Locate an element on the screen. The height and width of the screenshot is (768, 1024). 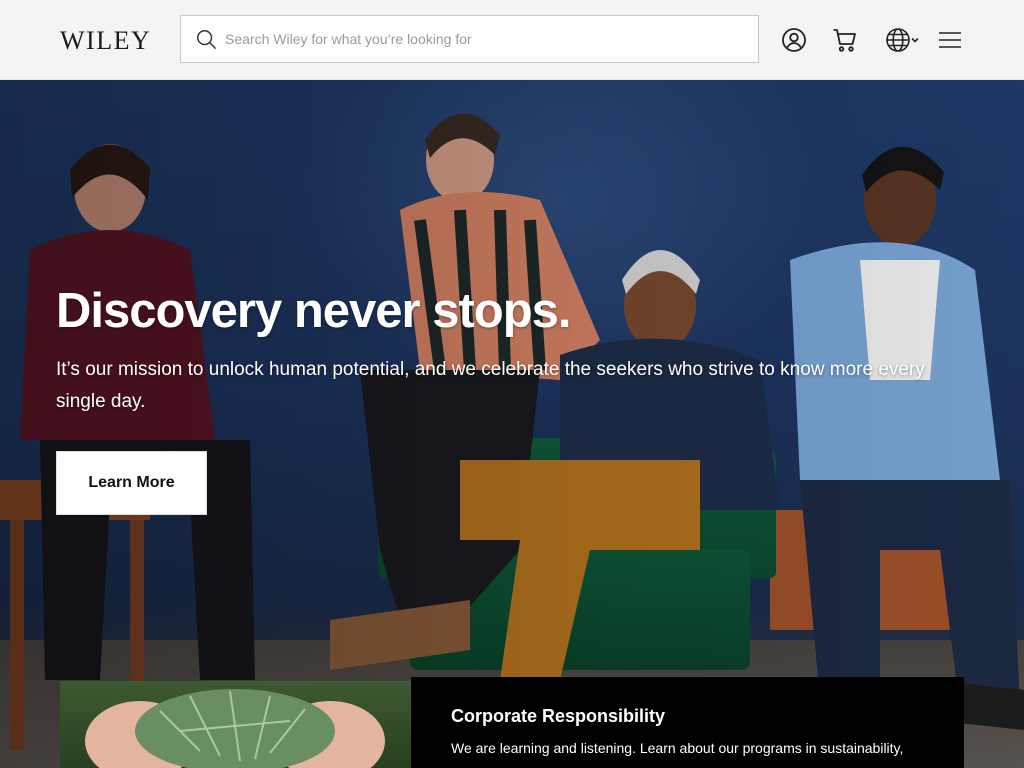
chevron-down-icon is located at coordinates (915, 40).